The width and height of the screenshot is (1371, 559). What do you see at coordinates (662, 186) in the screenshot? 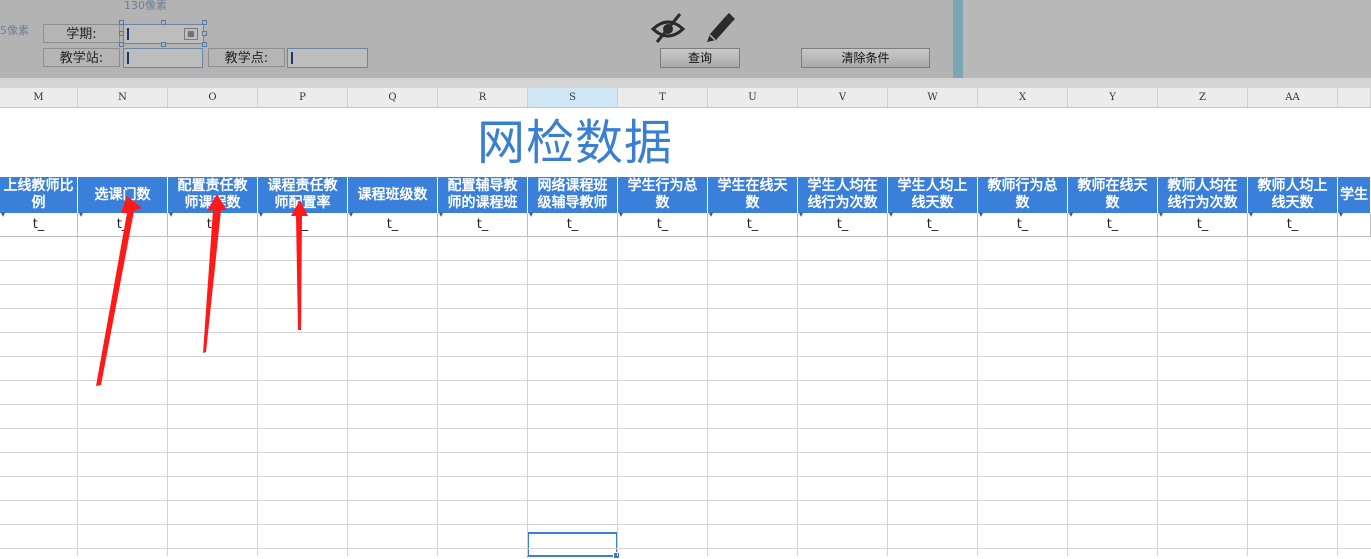
I see `column-header-line: 学生行为总` at bounding box center [662, 186].